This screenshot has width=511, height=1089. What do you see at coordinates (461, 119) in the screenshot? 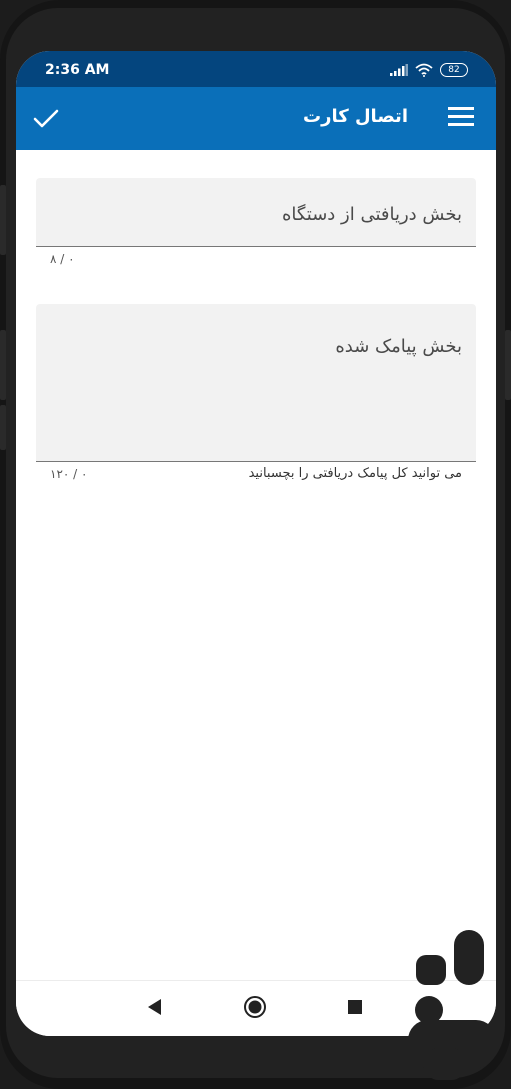
I see `hamburger-menu-icon` at bounding box center [461, 119].